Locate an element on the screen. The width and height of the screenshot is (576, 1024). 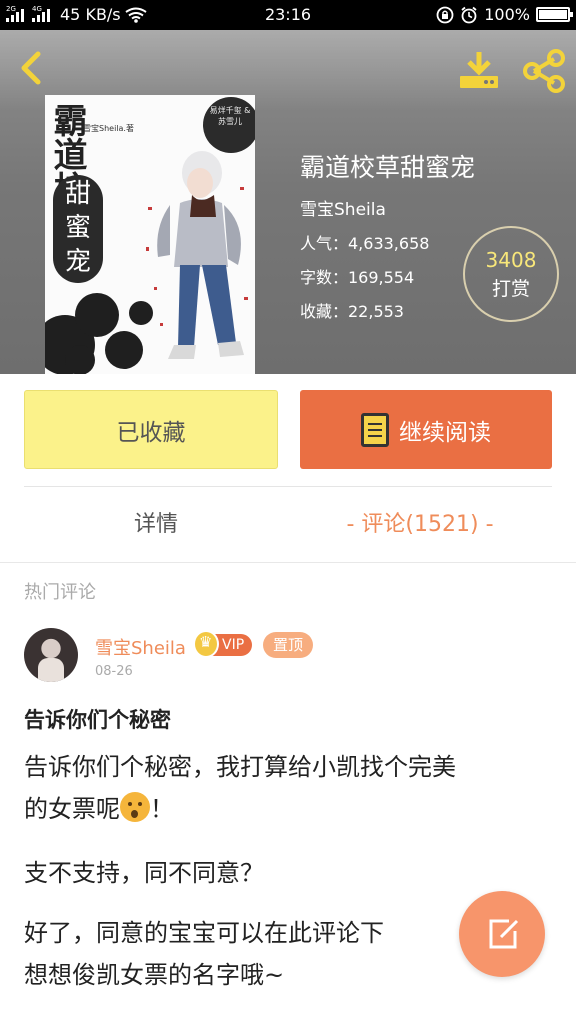
comment-text-1c: ！ is located at coordinates (162, 809).